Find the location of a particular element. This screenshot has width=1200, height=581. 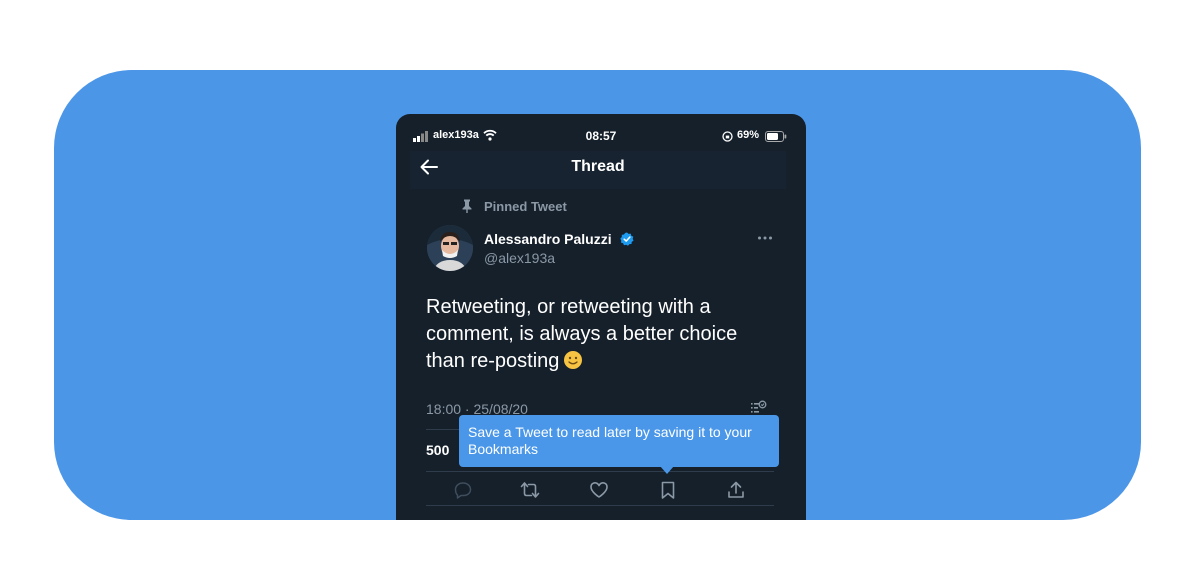

avatar-image is located at coordinates (450, 248).